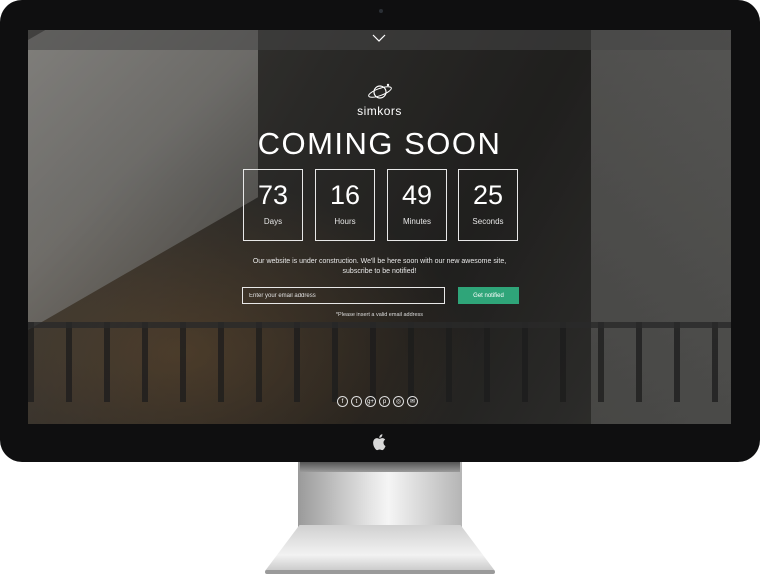 The image size is (760, 581). I want to click on countdown-seconds: 25 Seconds, so click(488, 205).